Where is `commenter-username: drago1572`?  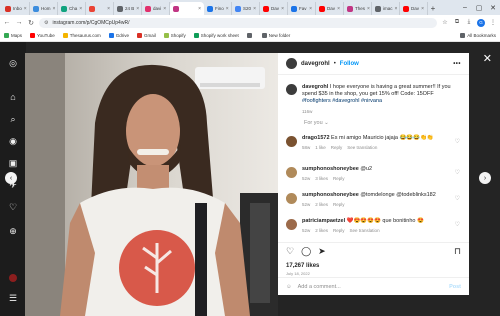
commenter-username: drago1572 is located at coordinates (316, 138).